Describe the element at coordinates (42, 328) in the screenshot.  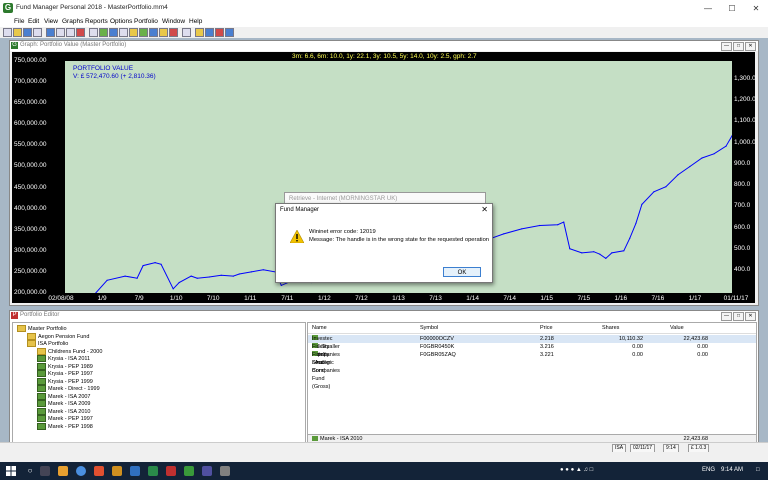
I see `tree-item: Master Portfolio` at that location.